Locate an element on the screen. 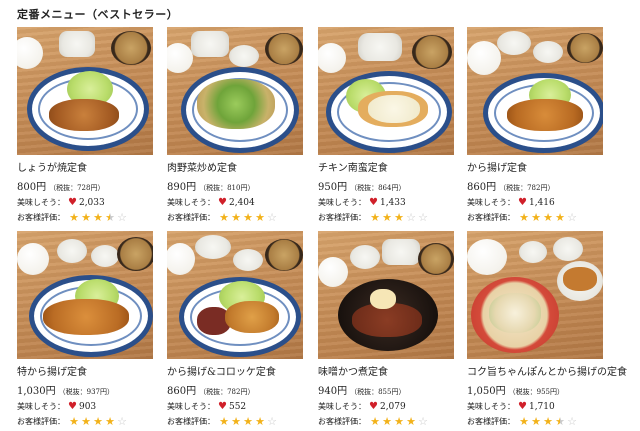 The image size is (640, 431). tasty-row: 美味しそう： ♥ 1,710 is located at coordinates (535, 406).